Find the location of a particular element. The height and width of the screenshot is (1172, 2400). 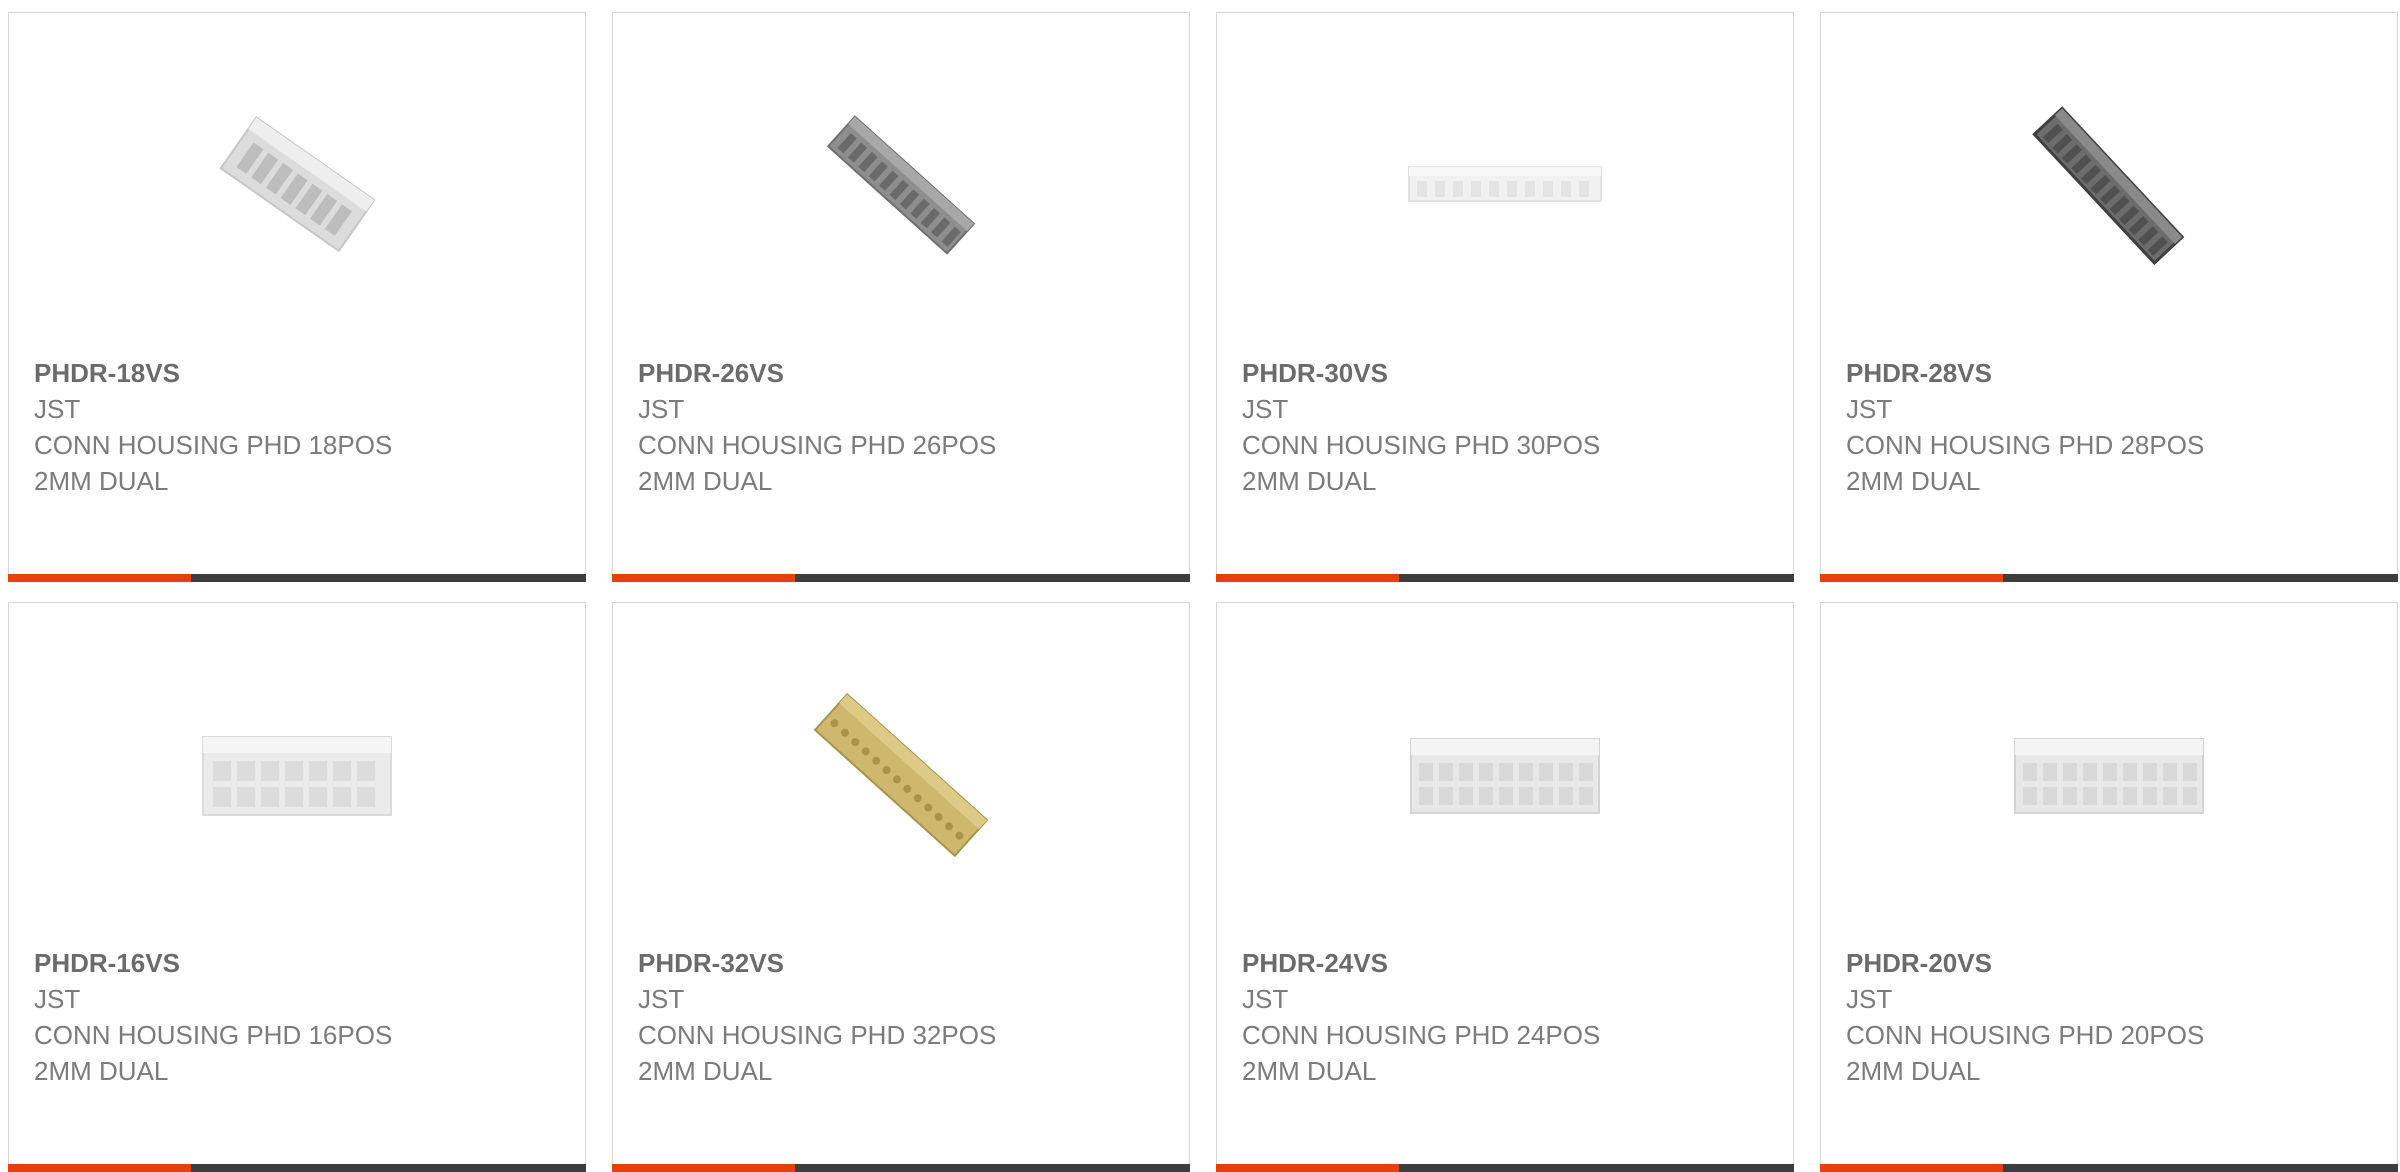

description: CONN HOUSING PHD 28POS is located at coordinates (2025, 445).